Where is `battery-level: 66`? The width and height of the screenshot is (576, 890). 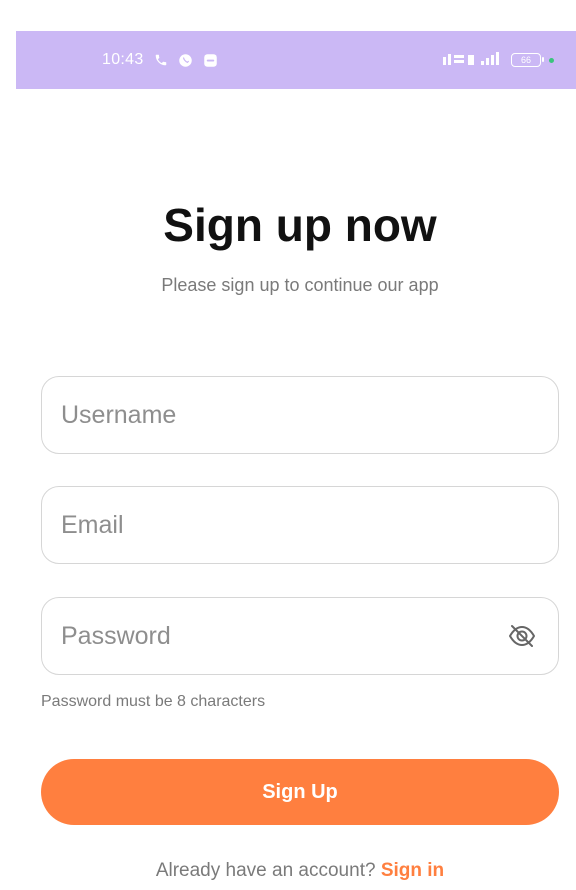
battery-level: 66 is located at coordinates (525, 60).